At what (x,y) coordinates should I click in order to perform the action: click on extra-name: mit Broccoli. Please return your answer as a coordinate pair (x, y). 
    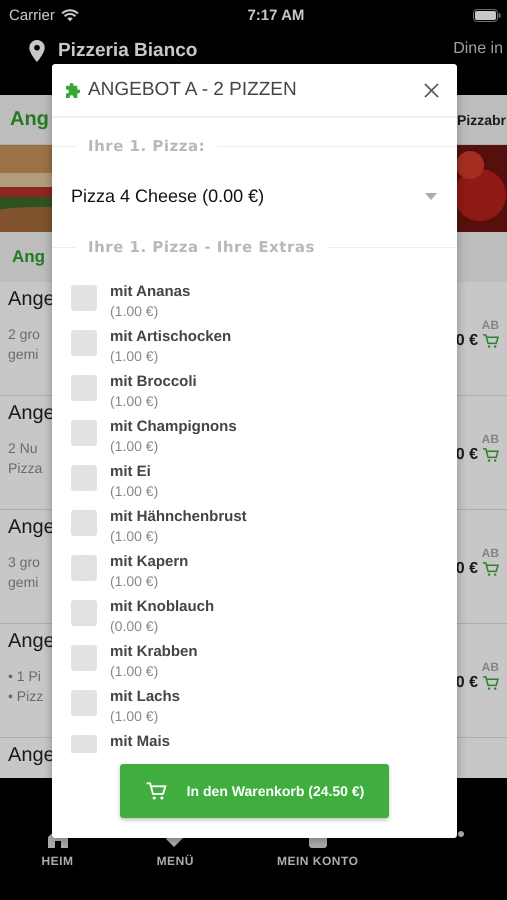
    Looking at the image, I should click on (153, 382).